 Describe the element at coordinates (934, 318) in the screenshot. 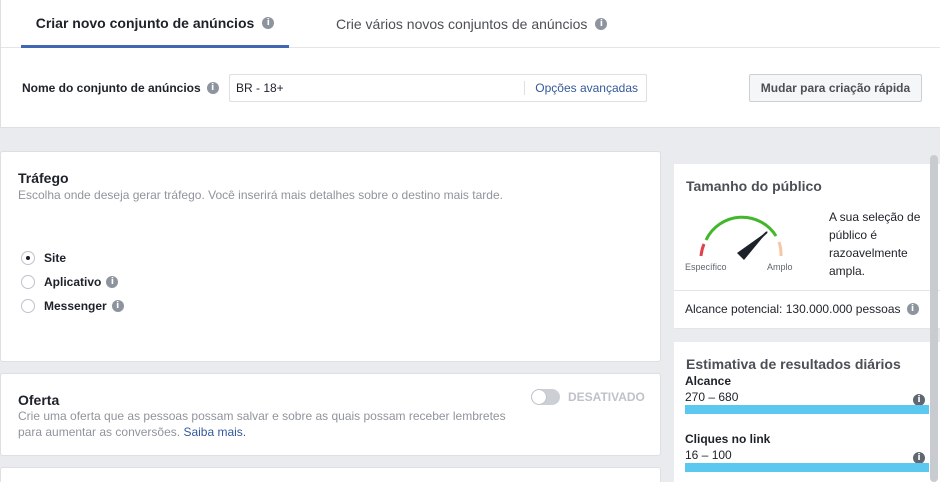

I see `scrollbar` at that location.